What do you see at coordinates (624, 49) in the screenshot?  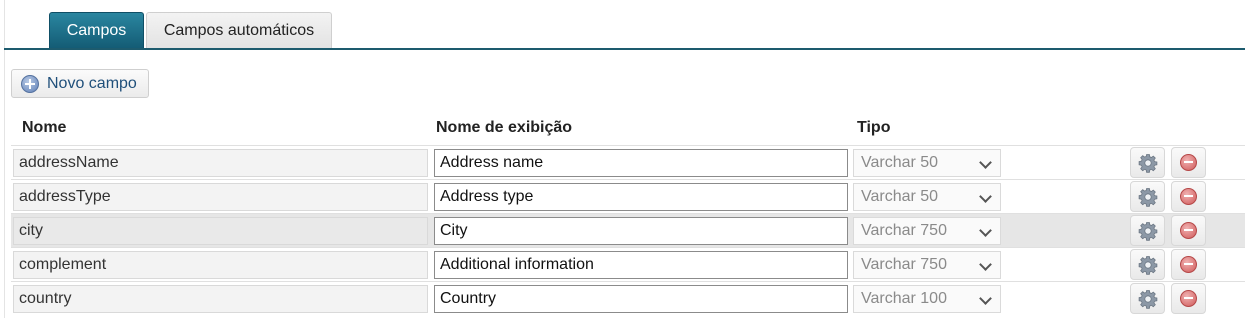 I see `tab-divider` at bounding box center [624, 49].